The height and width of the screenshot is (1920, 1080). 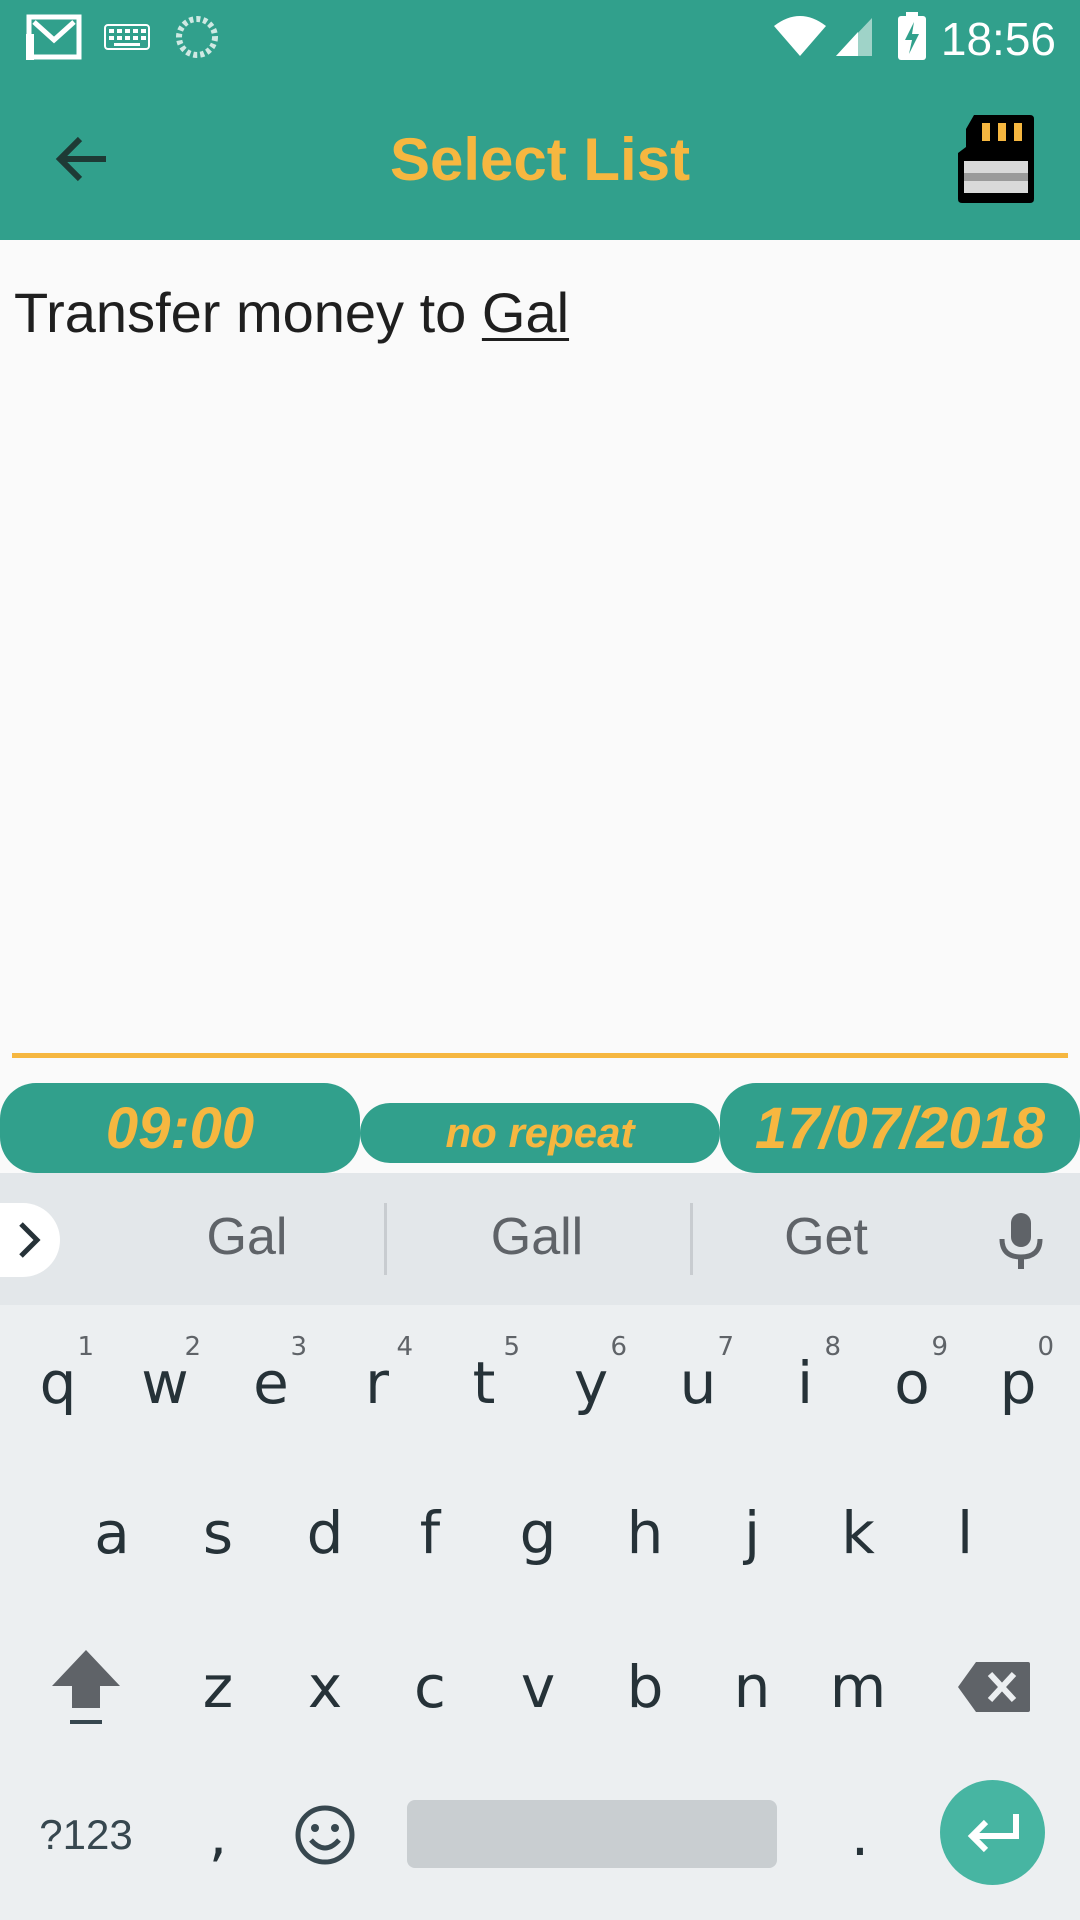 I want to click on suggestion-3: Get, so click(x=826, y=1237).